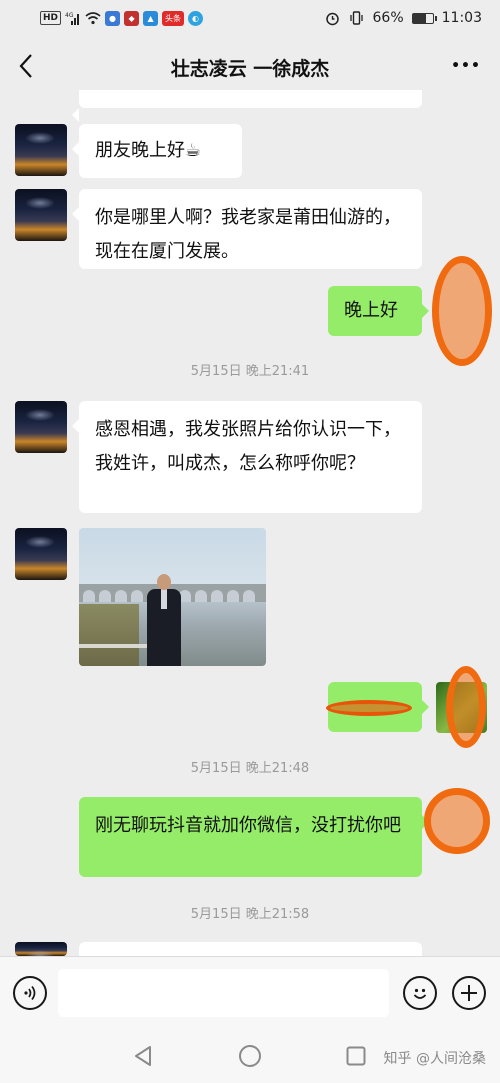 This screenshot has width=500, height=1083. I want to click on signal-icon: 4G, so click(73, 18).